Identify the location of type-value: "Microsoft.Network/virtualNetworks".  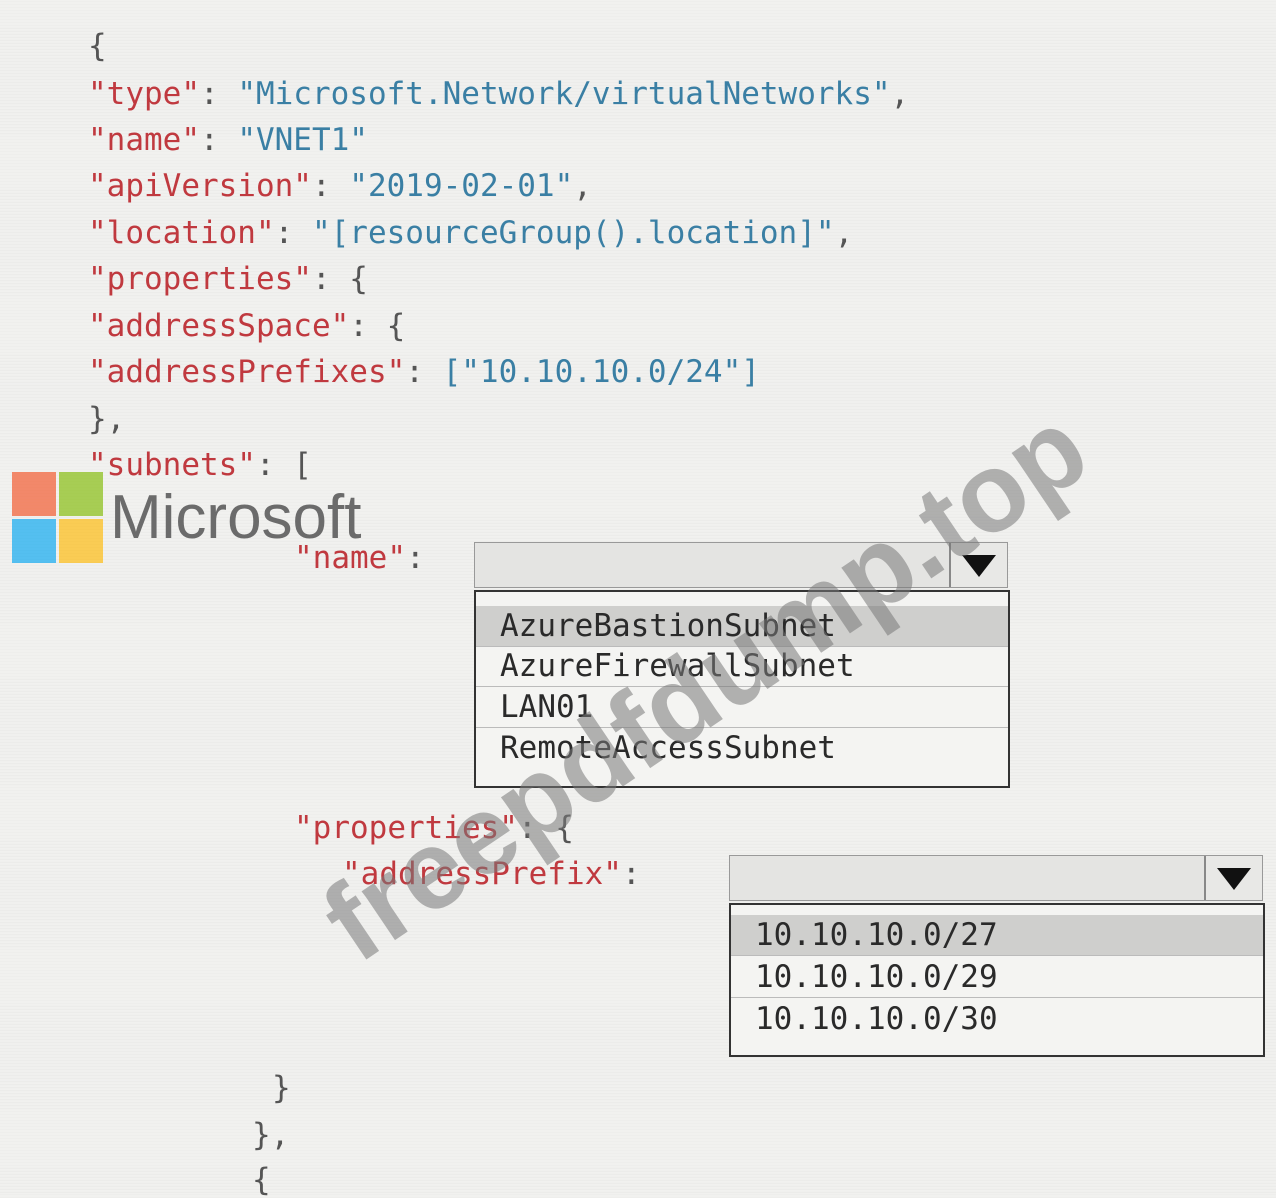
(564, 94).